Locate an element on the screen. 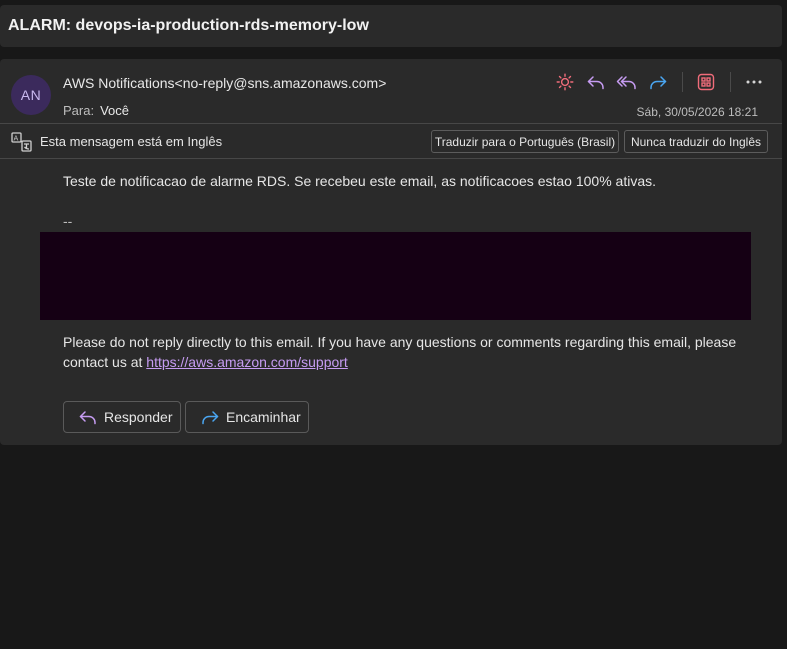  svg-text: A is located at coordinates (16, 139).